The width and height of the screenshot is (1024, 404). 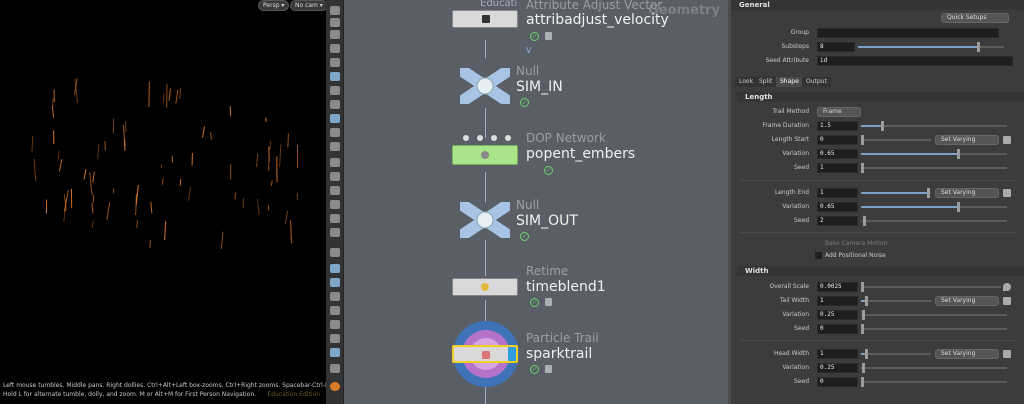 What do you see at coordinates (915, 61) in the screenshot?
I see `seed-attribute-field: id` at bounding box center [915, 61].